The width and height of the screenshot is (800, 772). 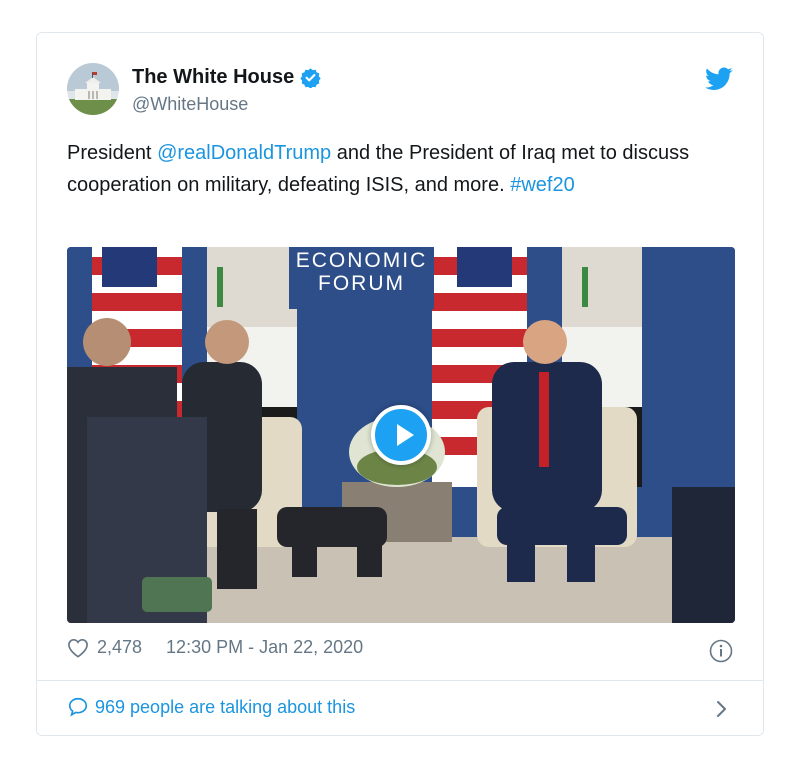 I want to click on divider, so click(x=400, y=680).